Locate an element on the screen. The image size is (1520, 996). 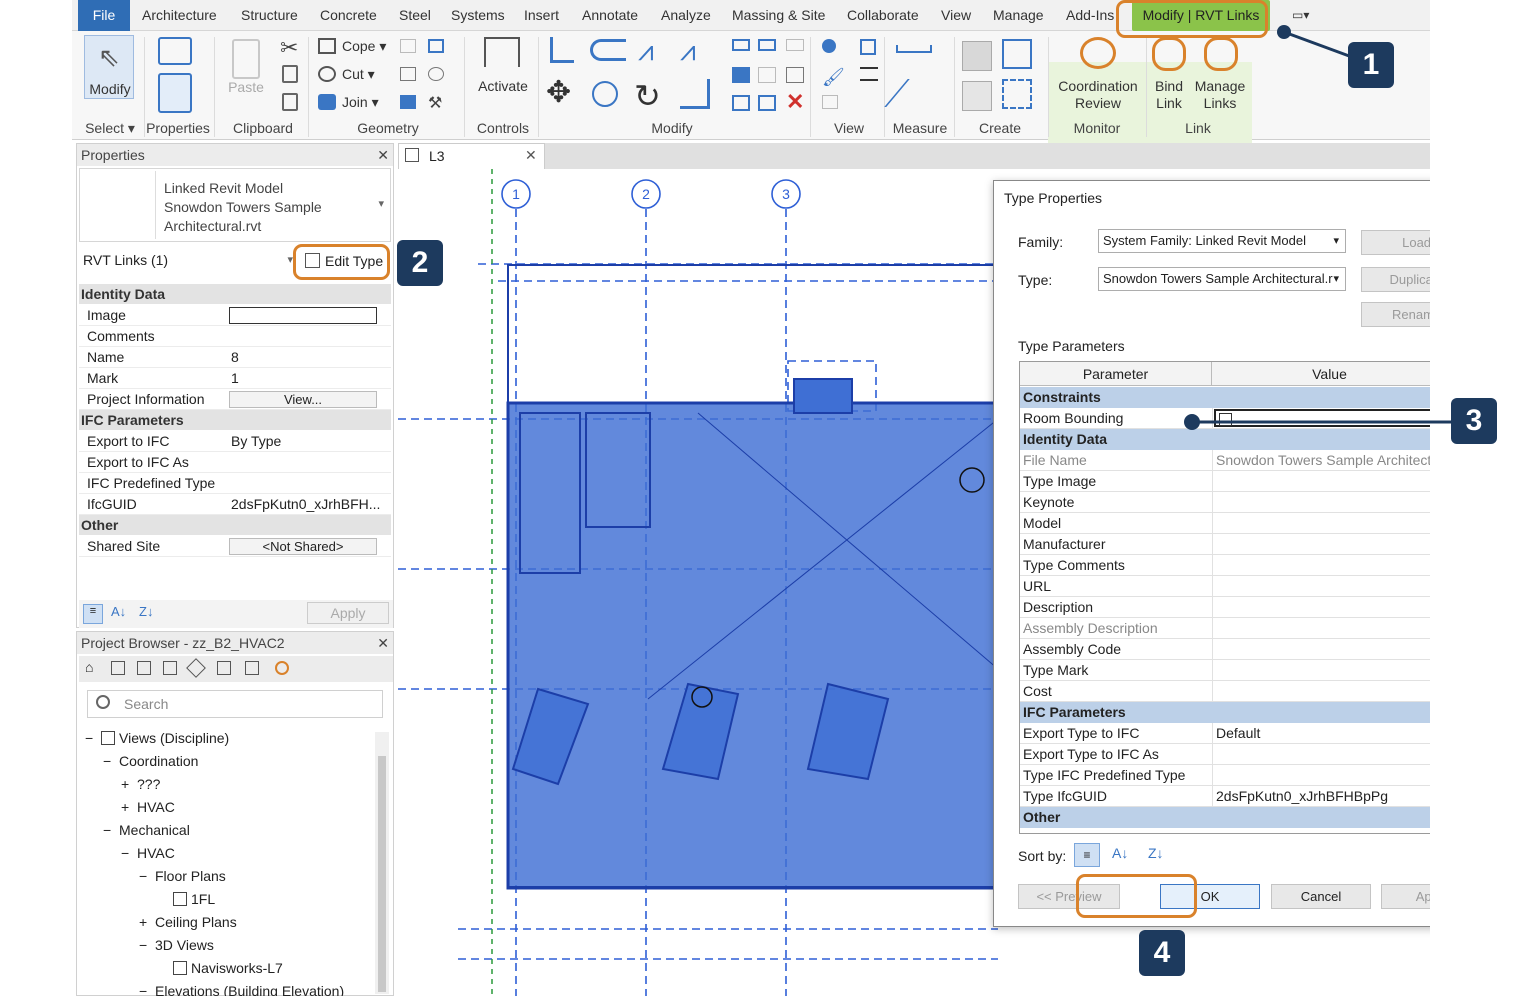
home-icon: ⌂ is located at coordinates (89, 667).